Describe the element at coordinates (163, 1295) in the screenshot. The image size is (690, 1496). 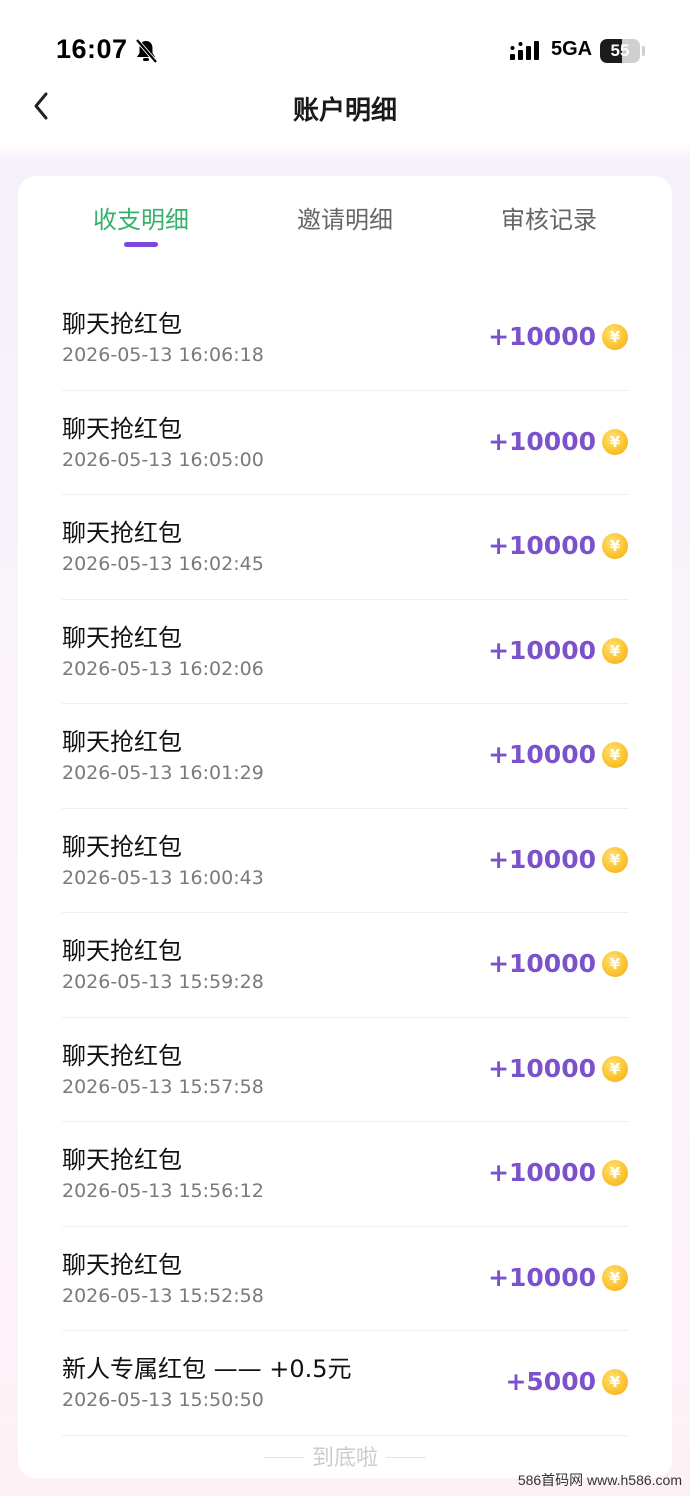
I see `record-time: 2026-05-13 15:52:58` at that location.